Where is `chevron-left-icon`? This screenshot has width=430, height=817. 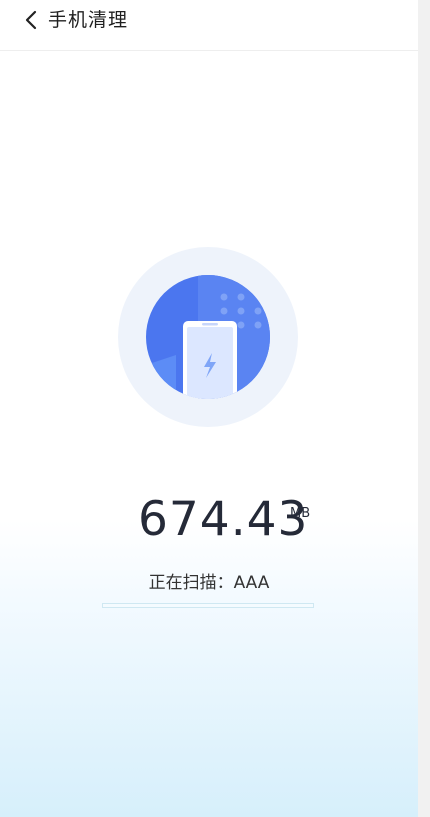
chevron-left-icon is located at coordinates (31, 20).